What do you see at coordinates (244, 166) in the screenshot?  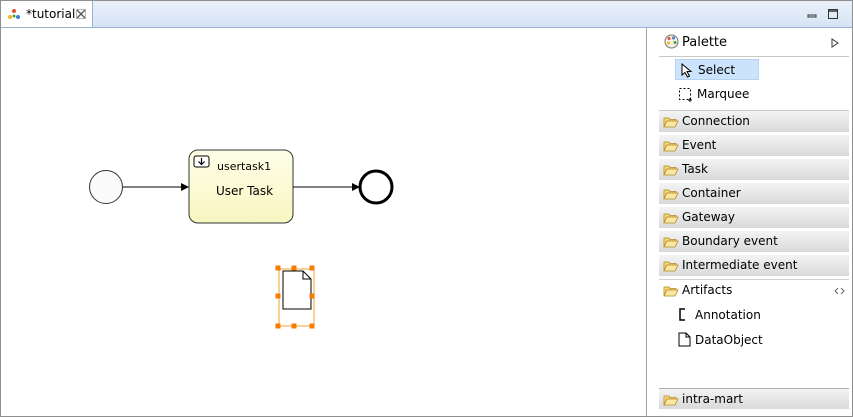 I see `task-id-label: usertask1` at bounding box center [244, 166].